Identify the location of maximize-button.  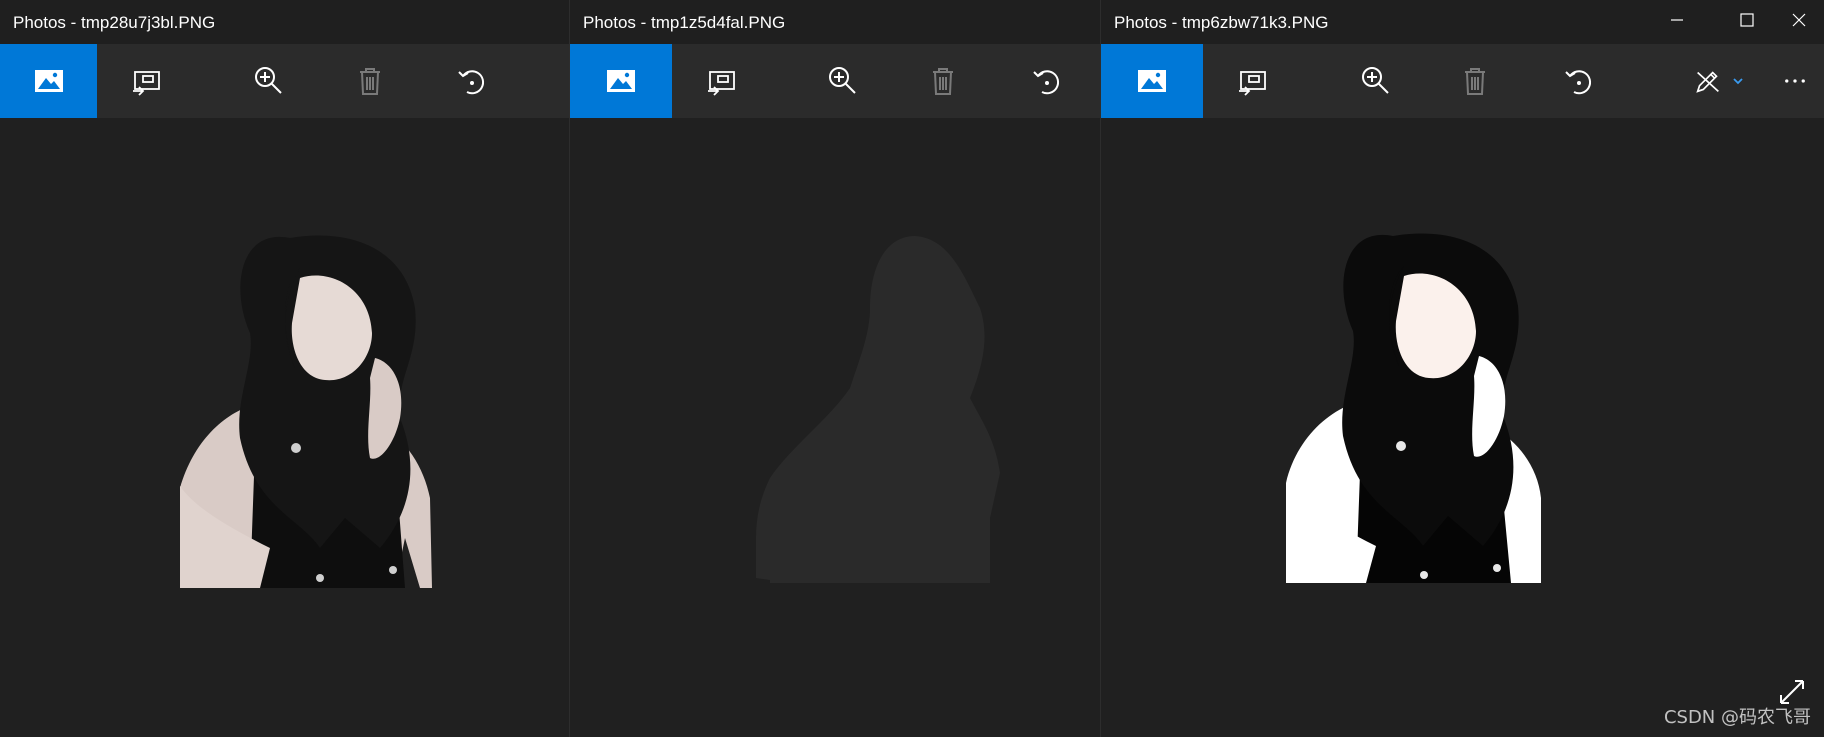
(1747, 20).